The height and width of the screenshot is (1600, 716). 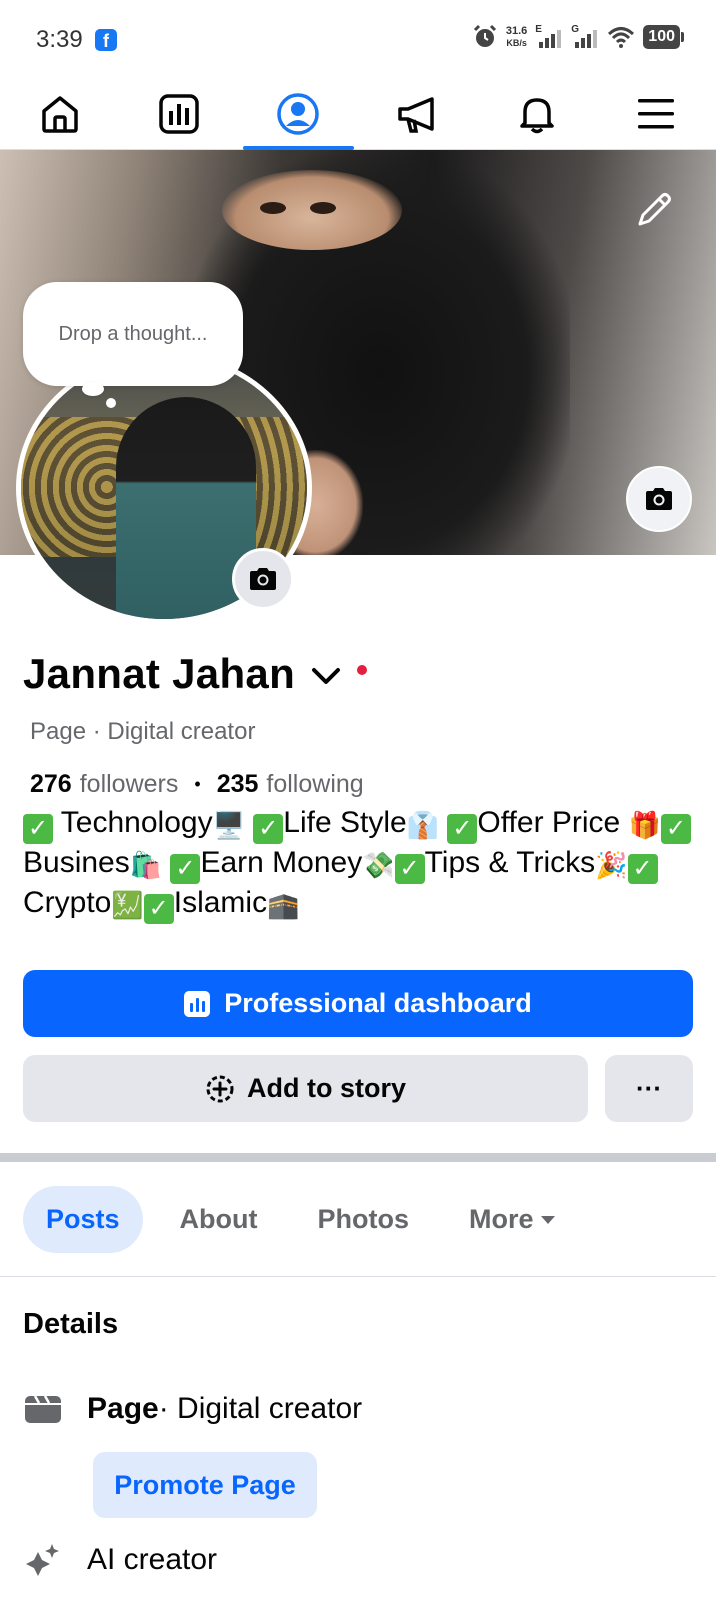 What do you see at coordinates (146, 865) in the screenshot?
I see `shopping-bag-emoji: 🛍️` at bounding box center [146, 865].